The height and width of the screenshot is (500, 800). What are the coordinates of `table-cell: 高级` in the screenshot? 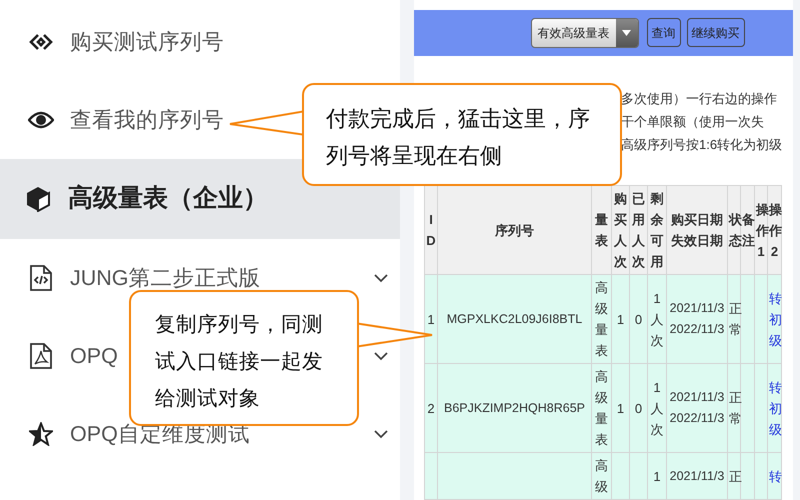 It's located at (602, 476).